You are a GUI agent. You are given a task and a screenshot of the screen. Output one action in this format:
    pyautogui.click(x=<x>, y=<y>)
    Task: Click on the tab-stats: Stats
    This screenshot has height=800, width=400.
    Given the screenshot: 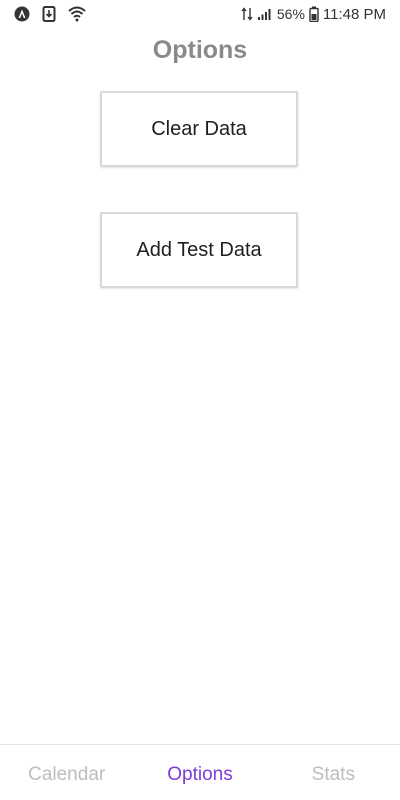 What is the action you would take?
    pyautogui.click(x=333, y=773)
    